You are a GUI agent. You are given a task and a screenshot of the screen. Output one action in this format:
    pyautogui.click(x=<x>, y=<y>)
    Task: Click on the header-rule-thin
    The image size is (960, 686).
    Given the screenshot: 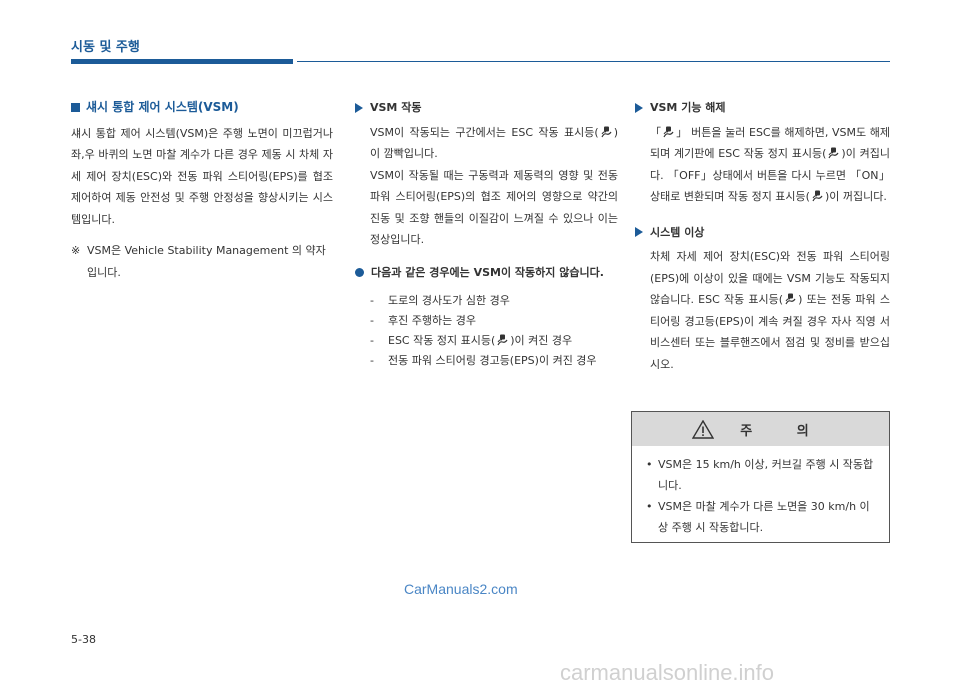 What is the action you would take?
    pyautogui.click(x=593, y=61)
    